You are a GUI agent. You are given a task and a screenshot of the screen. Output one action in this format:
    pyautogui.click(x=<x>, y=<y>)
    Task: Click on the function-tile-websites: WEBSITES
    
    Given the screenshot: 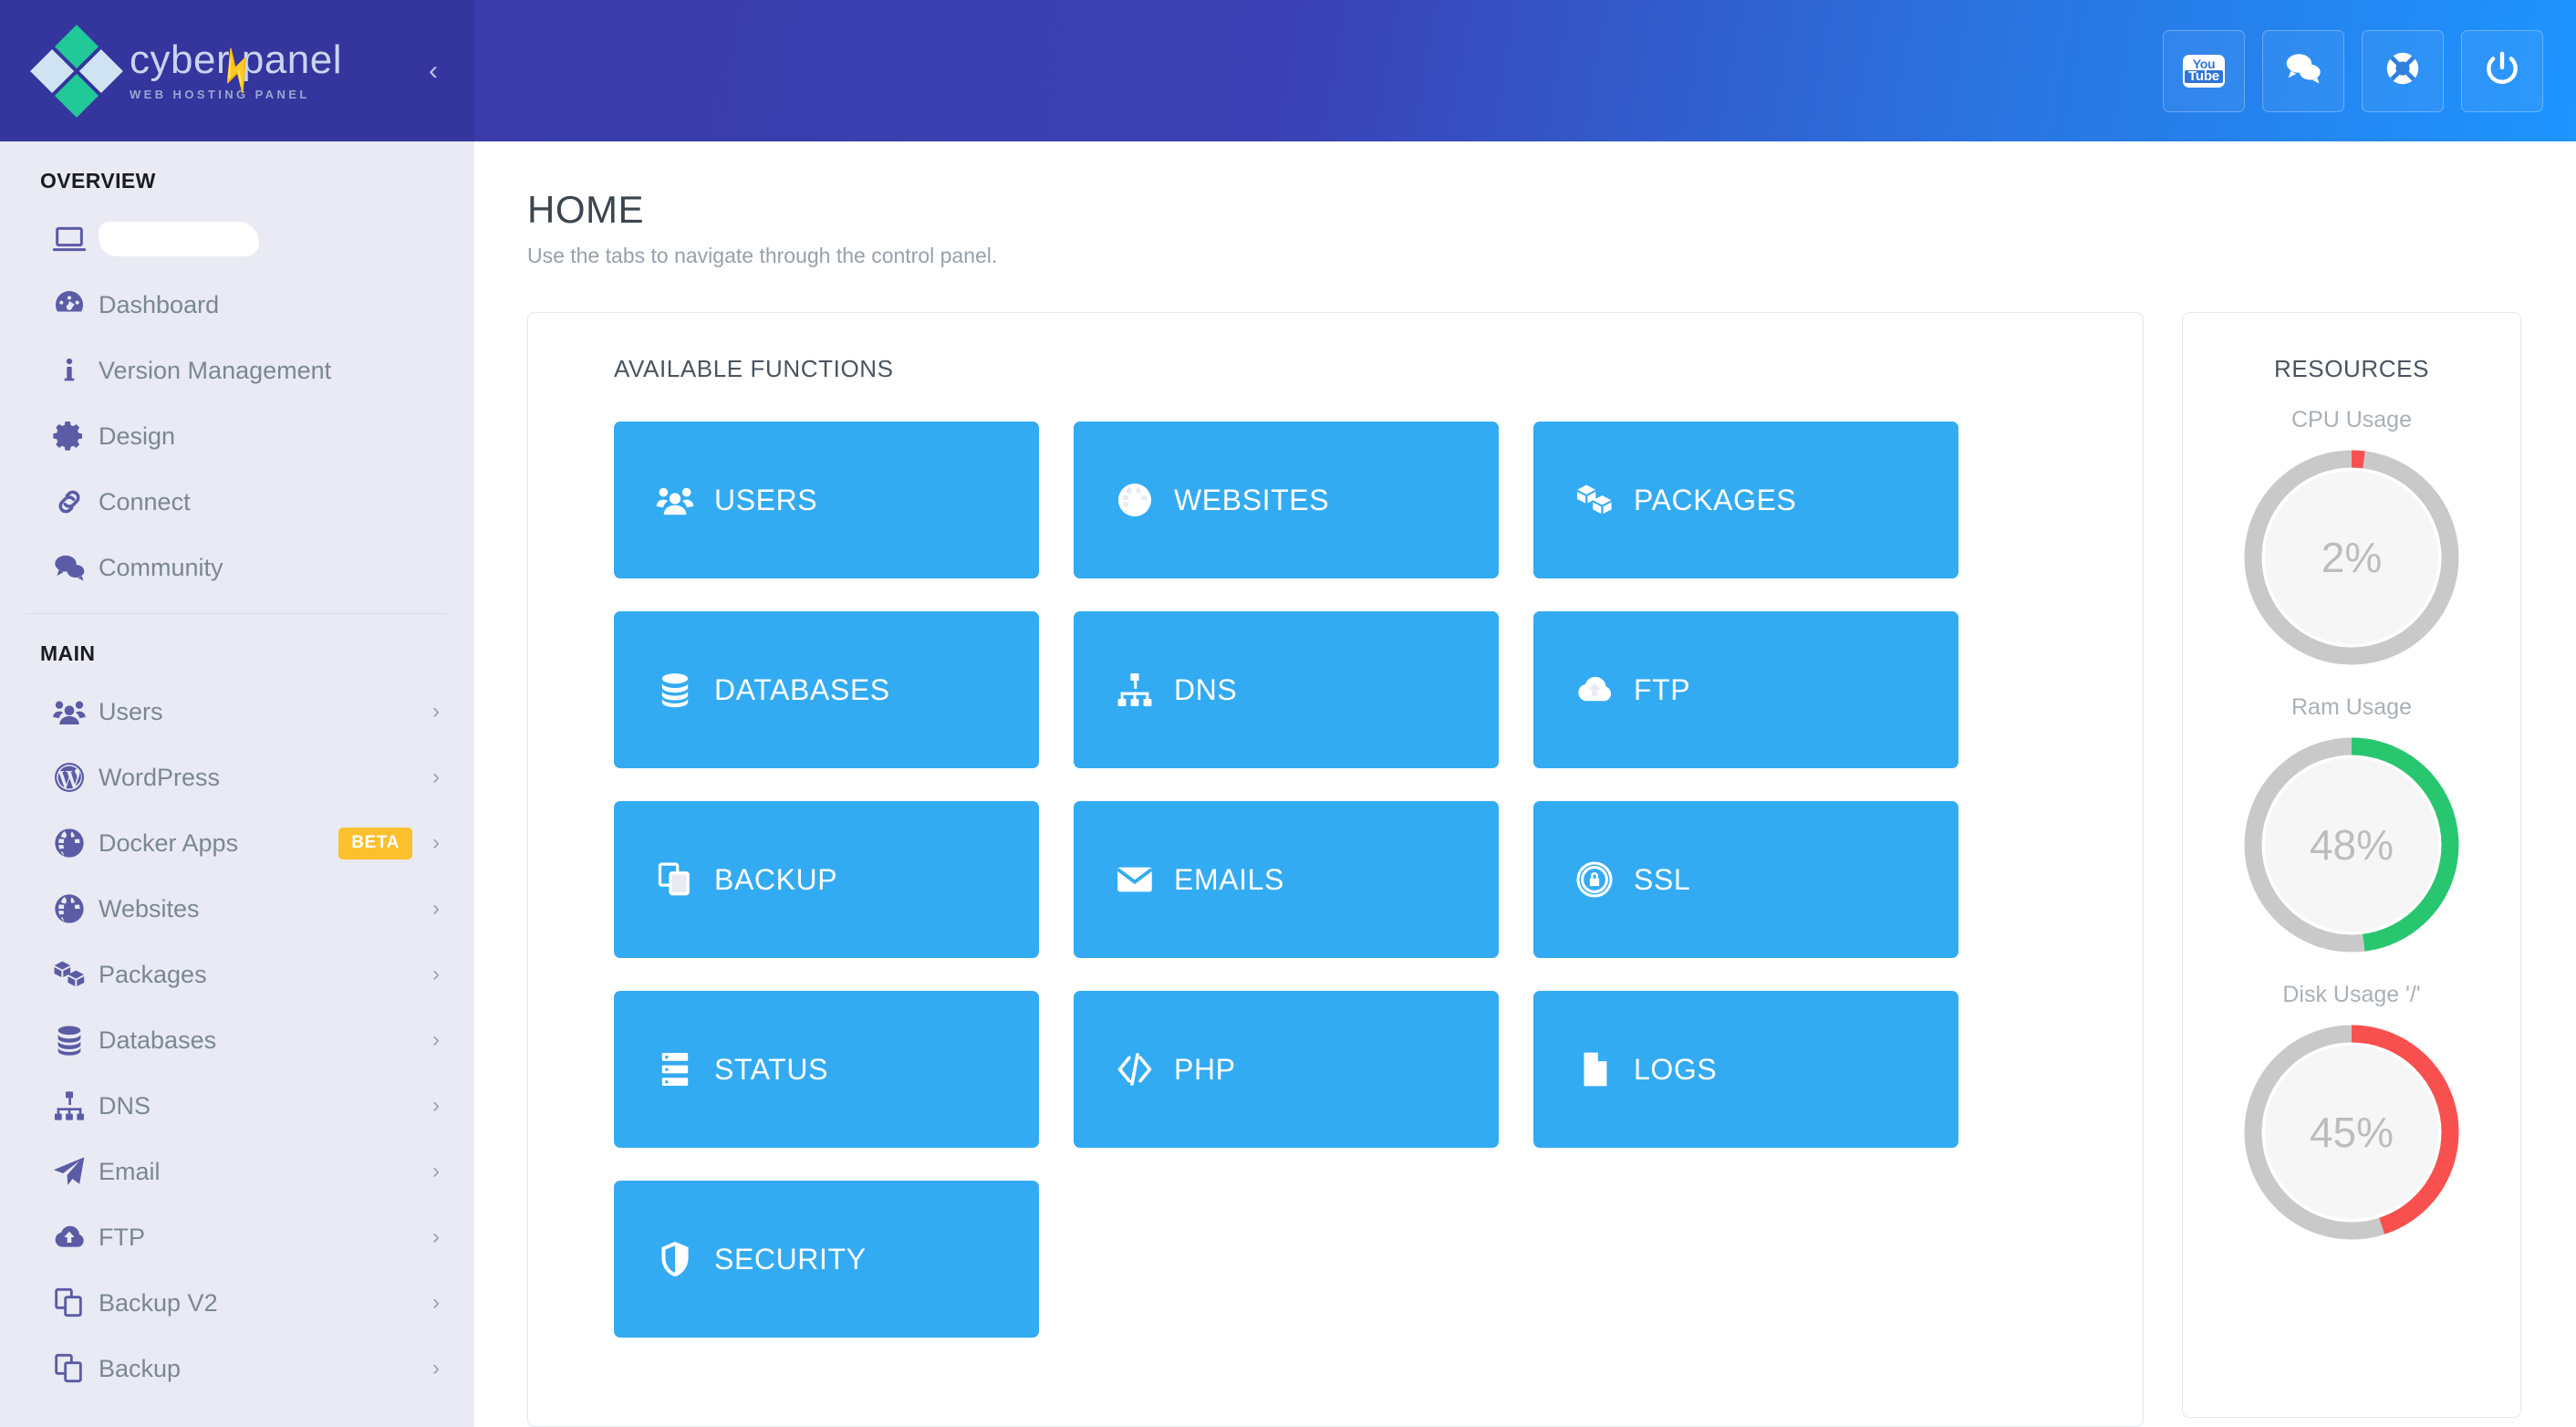 What is the action you would take?
    pyautogui.click(x=1286, y=500)
    